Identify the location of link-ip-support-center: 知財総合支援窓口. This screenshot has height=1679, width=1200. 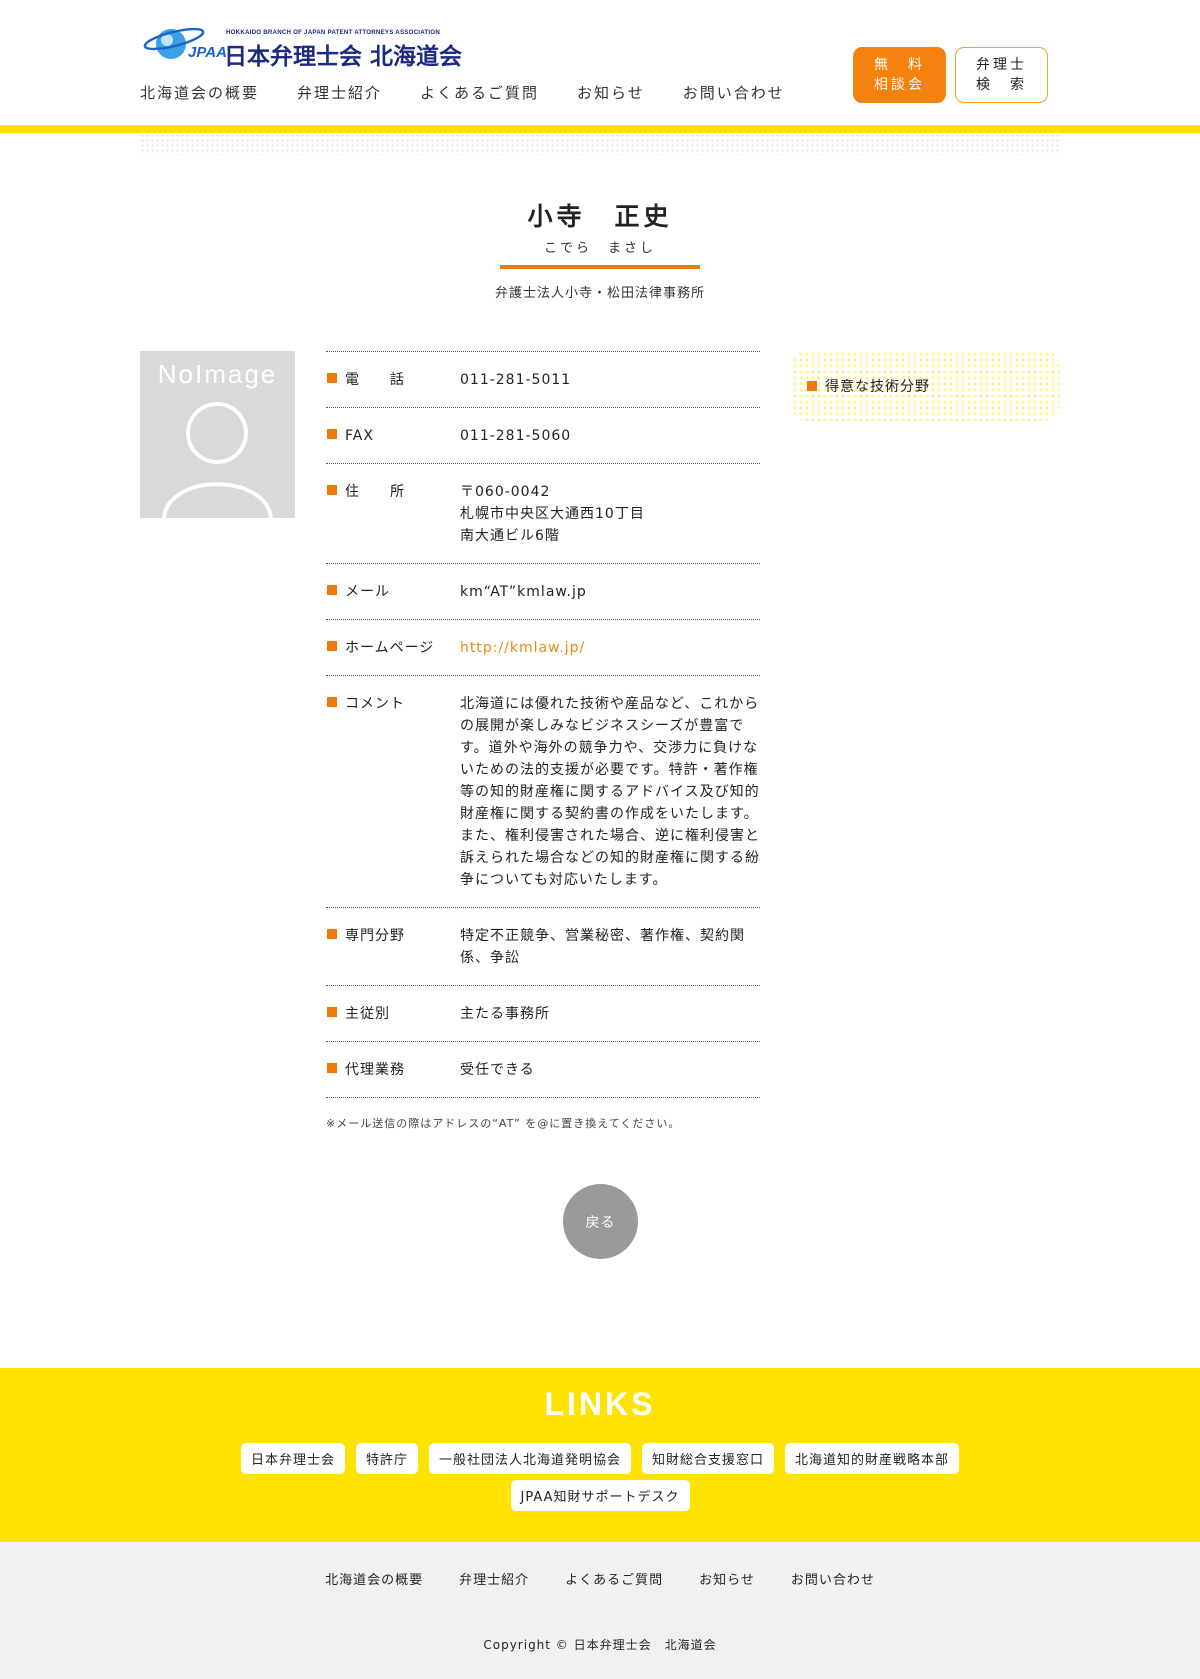
(708, 1458).